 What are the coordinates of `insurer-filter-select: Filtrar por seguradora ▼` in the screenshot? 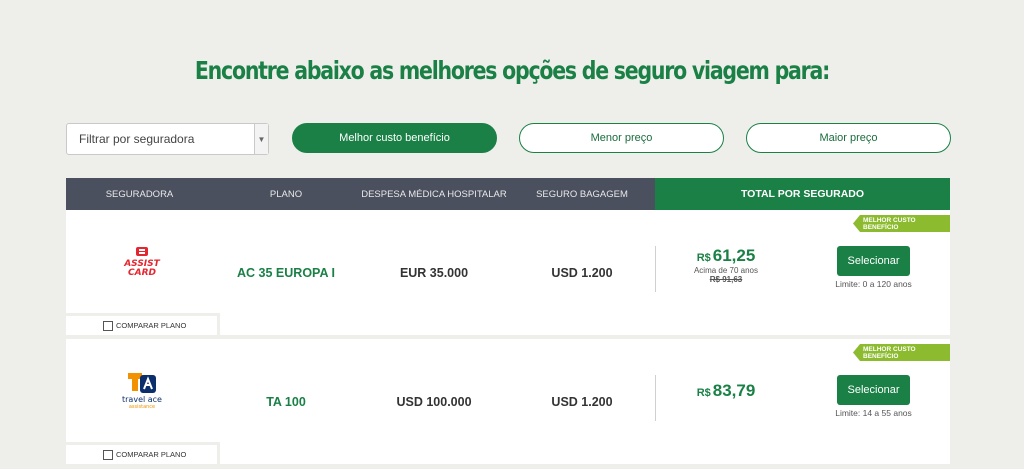 It's located at (167, 139).